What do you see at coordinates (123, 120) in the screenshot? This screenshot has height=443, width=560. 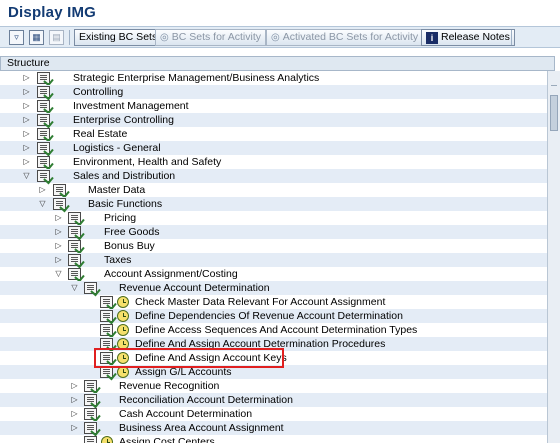 I see `tree-node-label: Enterprise Controlling` at bounding box center [123, 120].